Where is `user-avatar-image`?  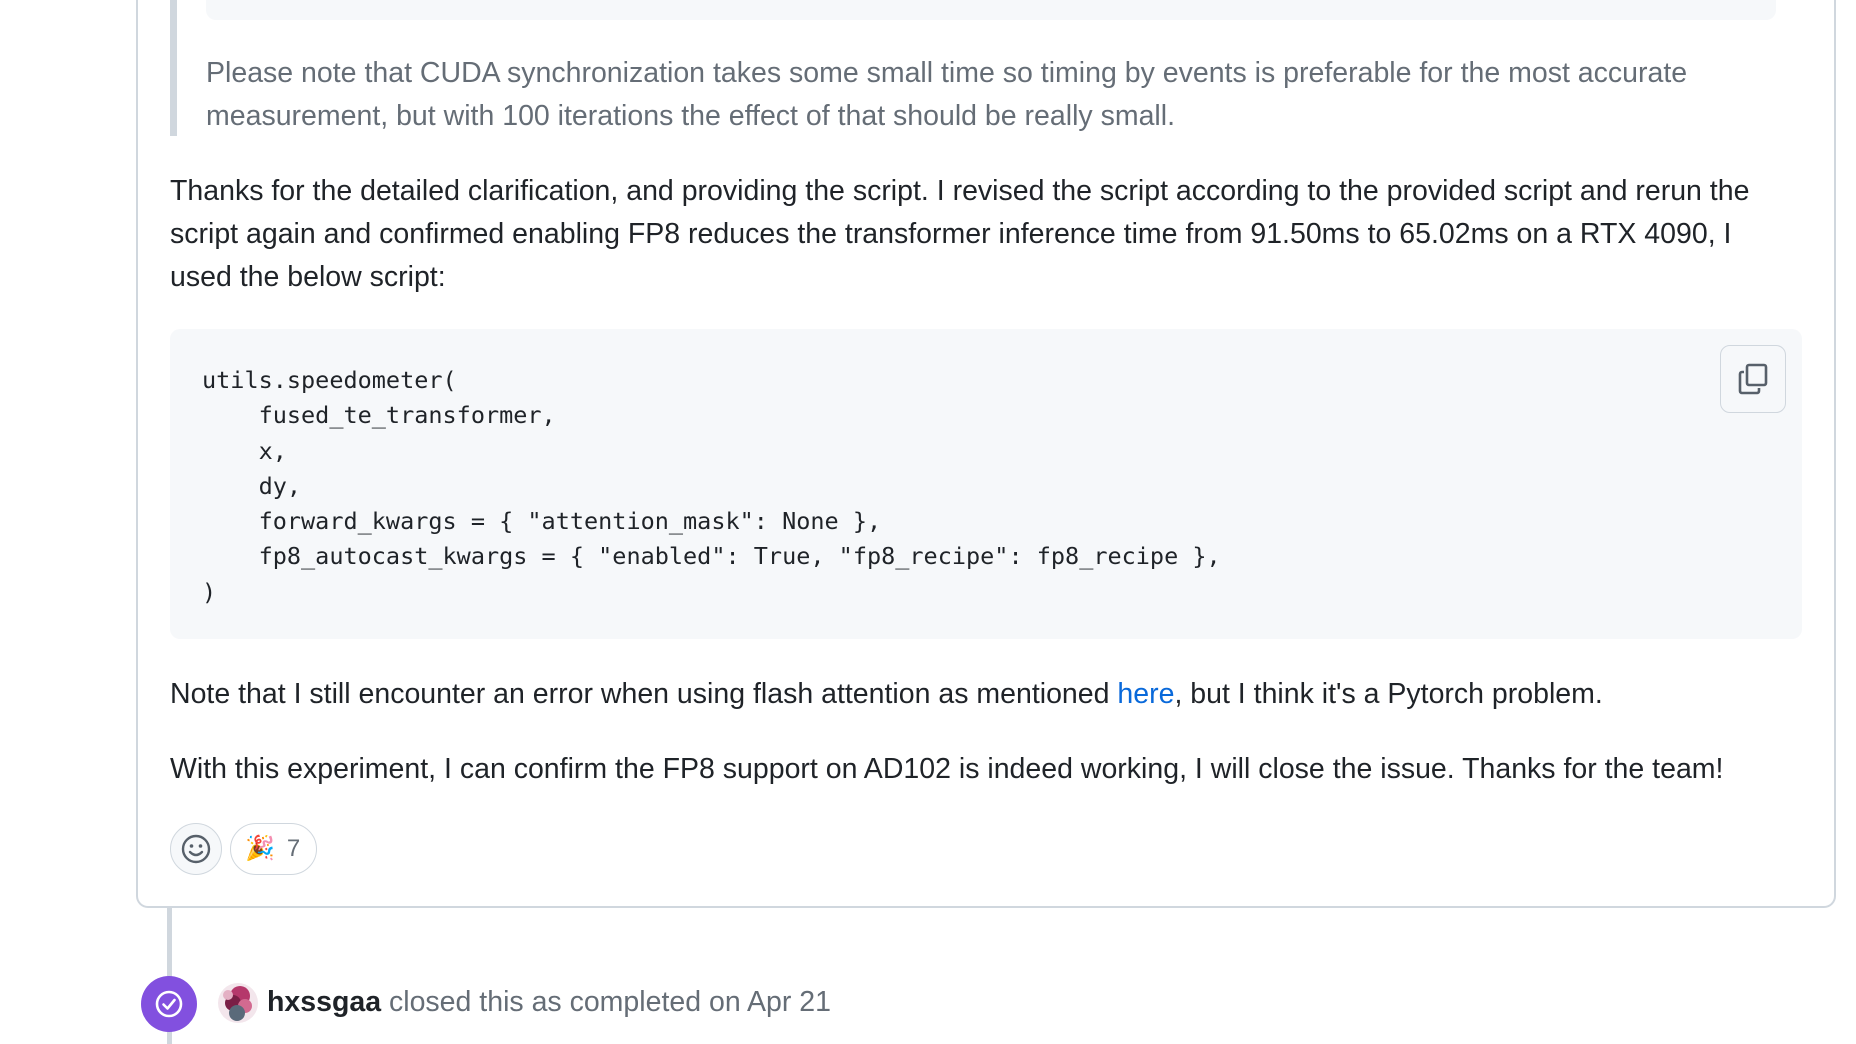 user-avatar-image is located at coordinates (238, 1003).